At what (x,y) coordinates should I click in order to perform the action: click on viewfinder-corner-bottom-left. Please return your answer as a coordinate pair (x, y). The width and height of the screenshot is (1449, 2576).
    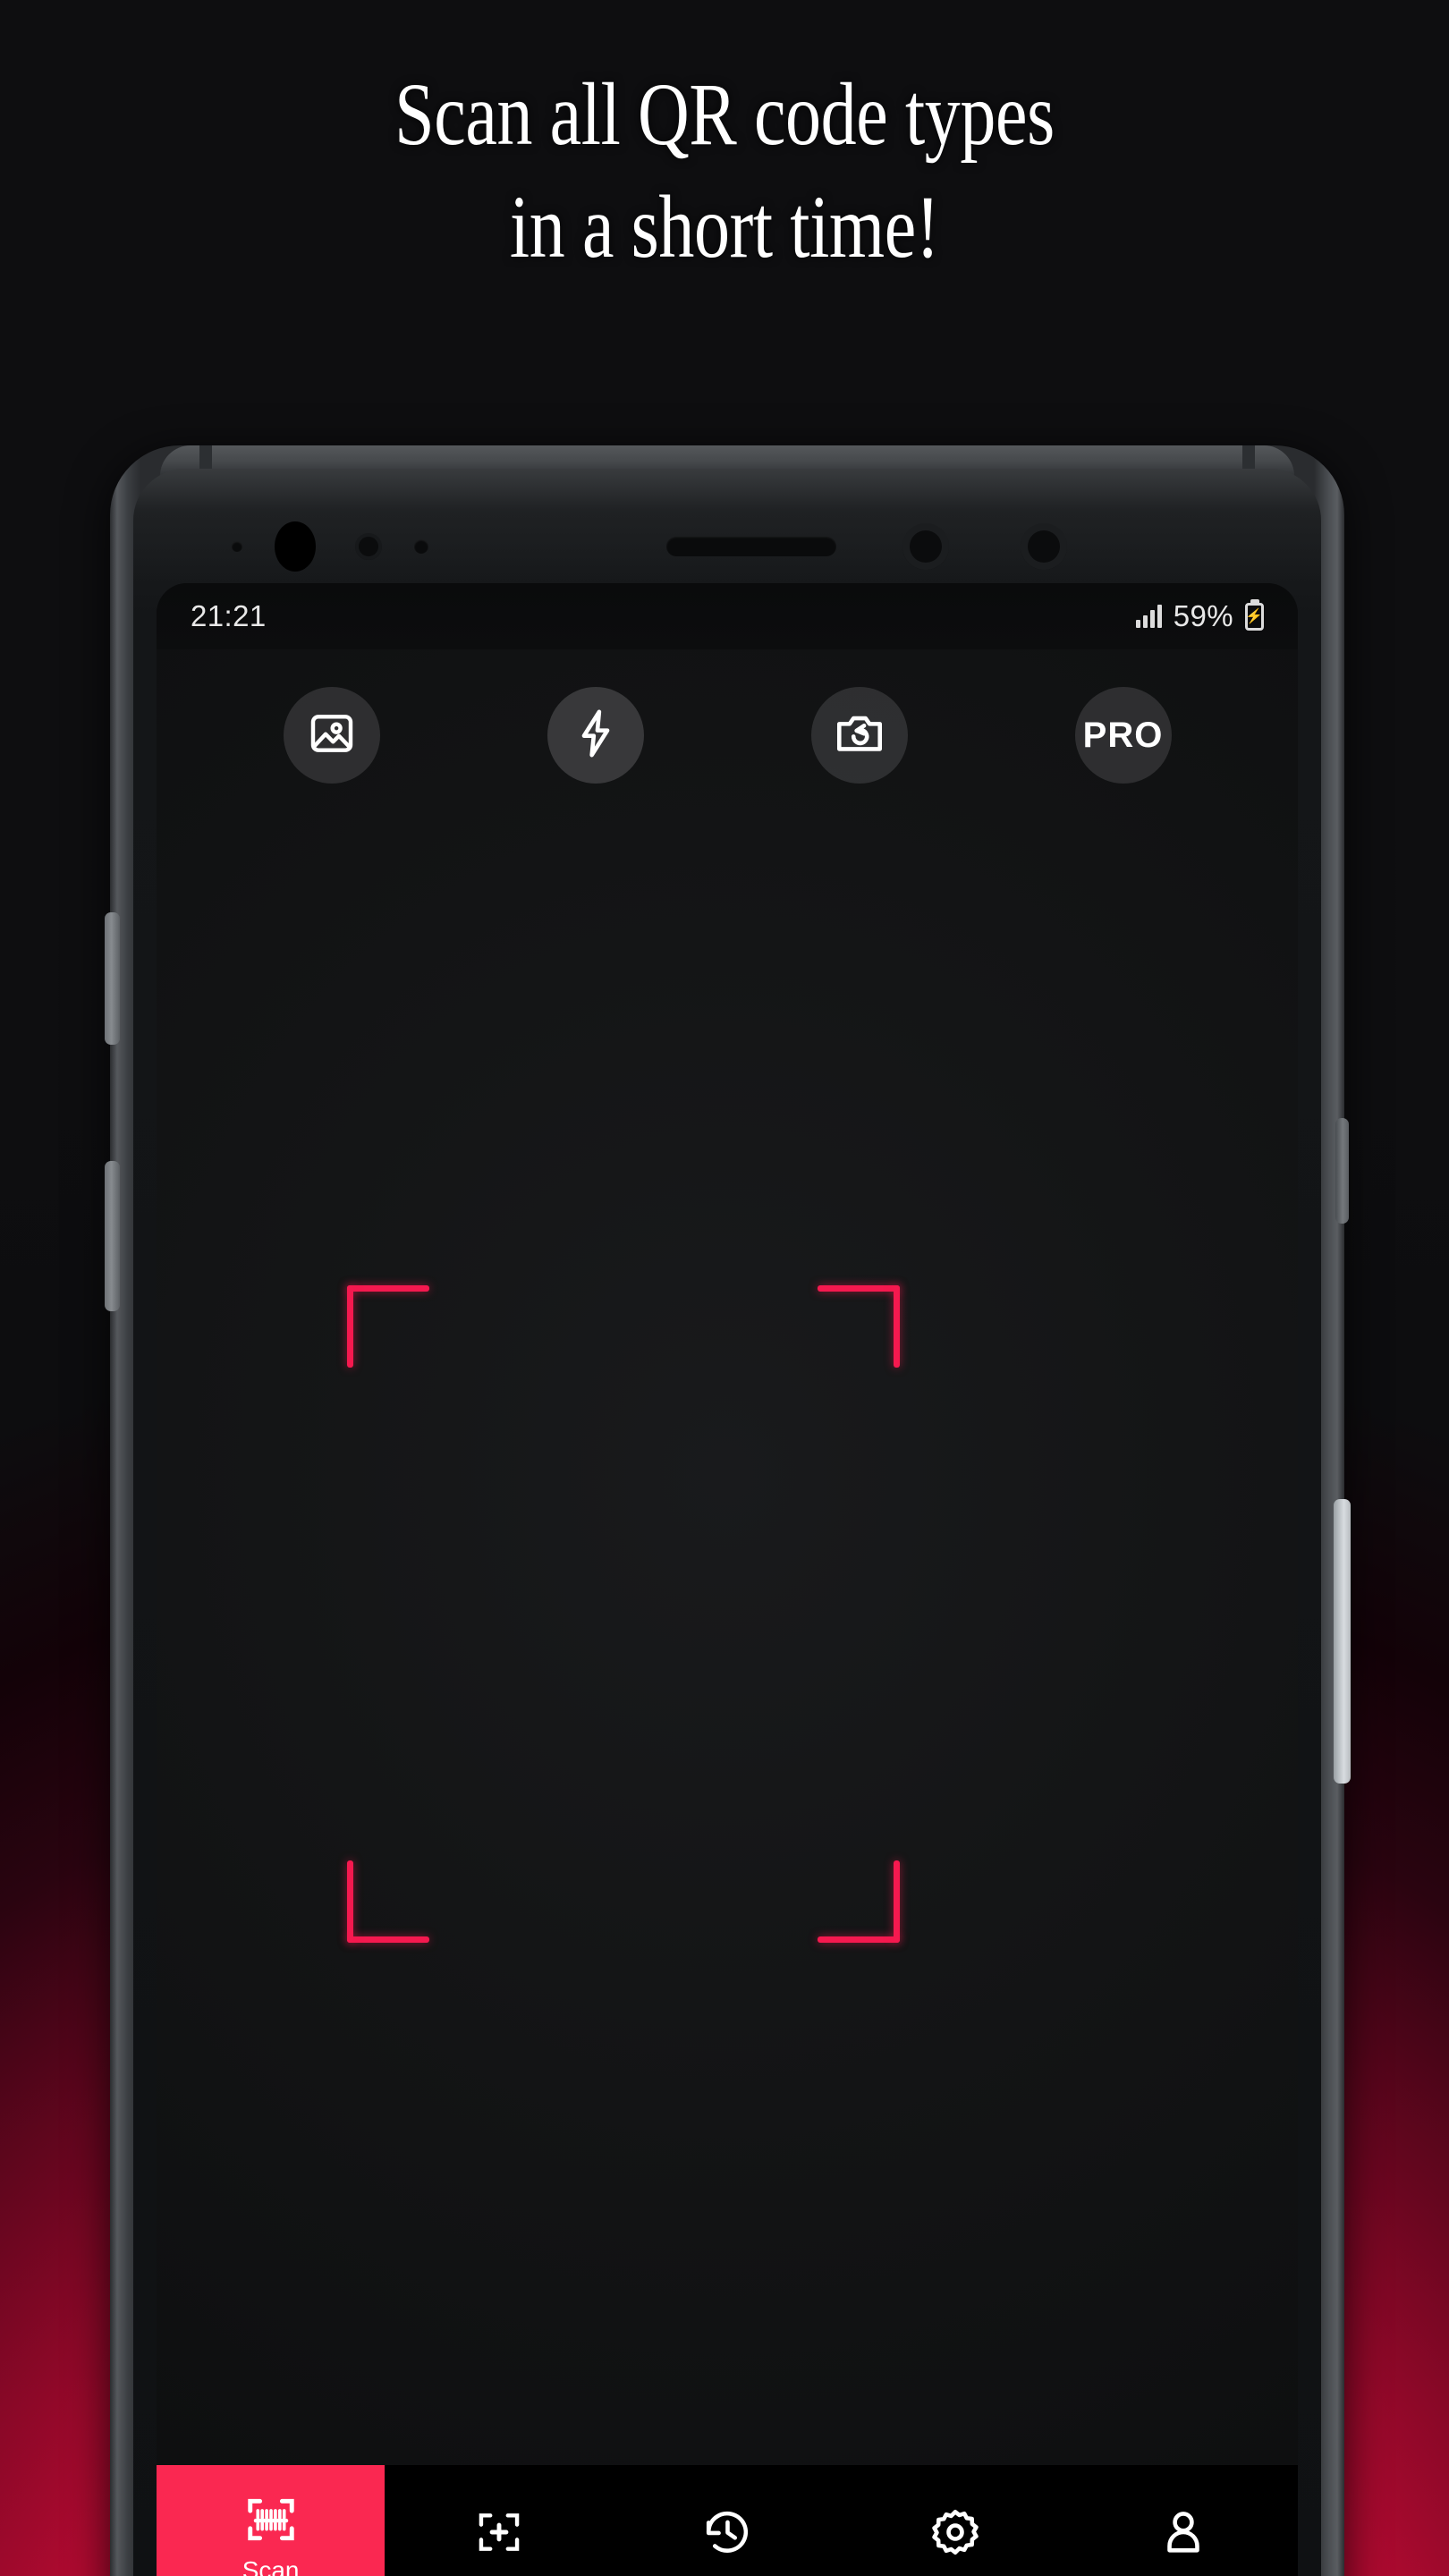
    Looking at the image, I should click on (388, 1901).